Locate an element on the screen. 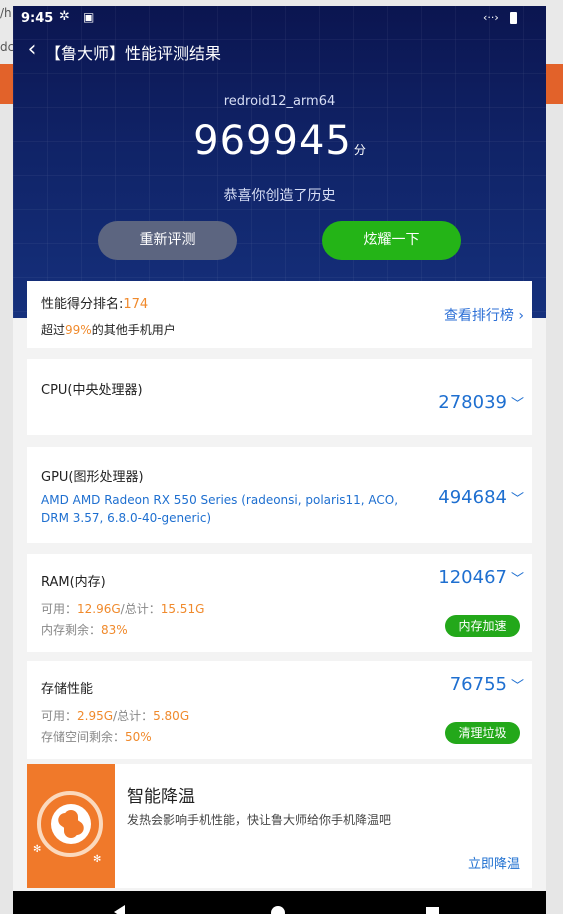 Image resolution: width=563 pixels, height=914 pixels. ram-usage: 可用：12.96G/总计：15.51G is located at coordinates (122, 608).